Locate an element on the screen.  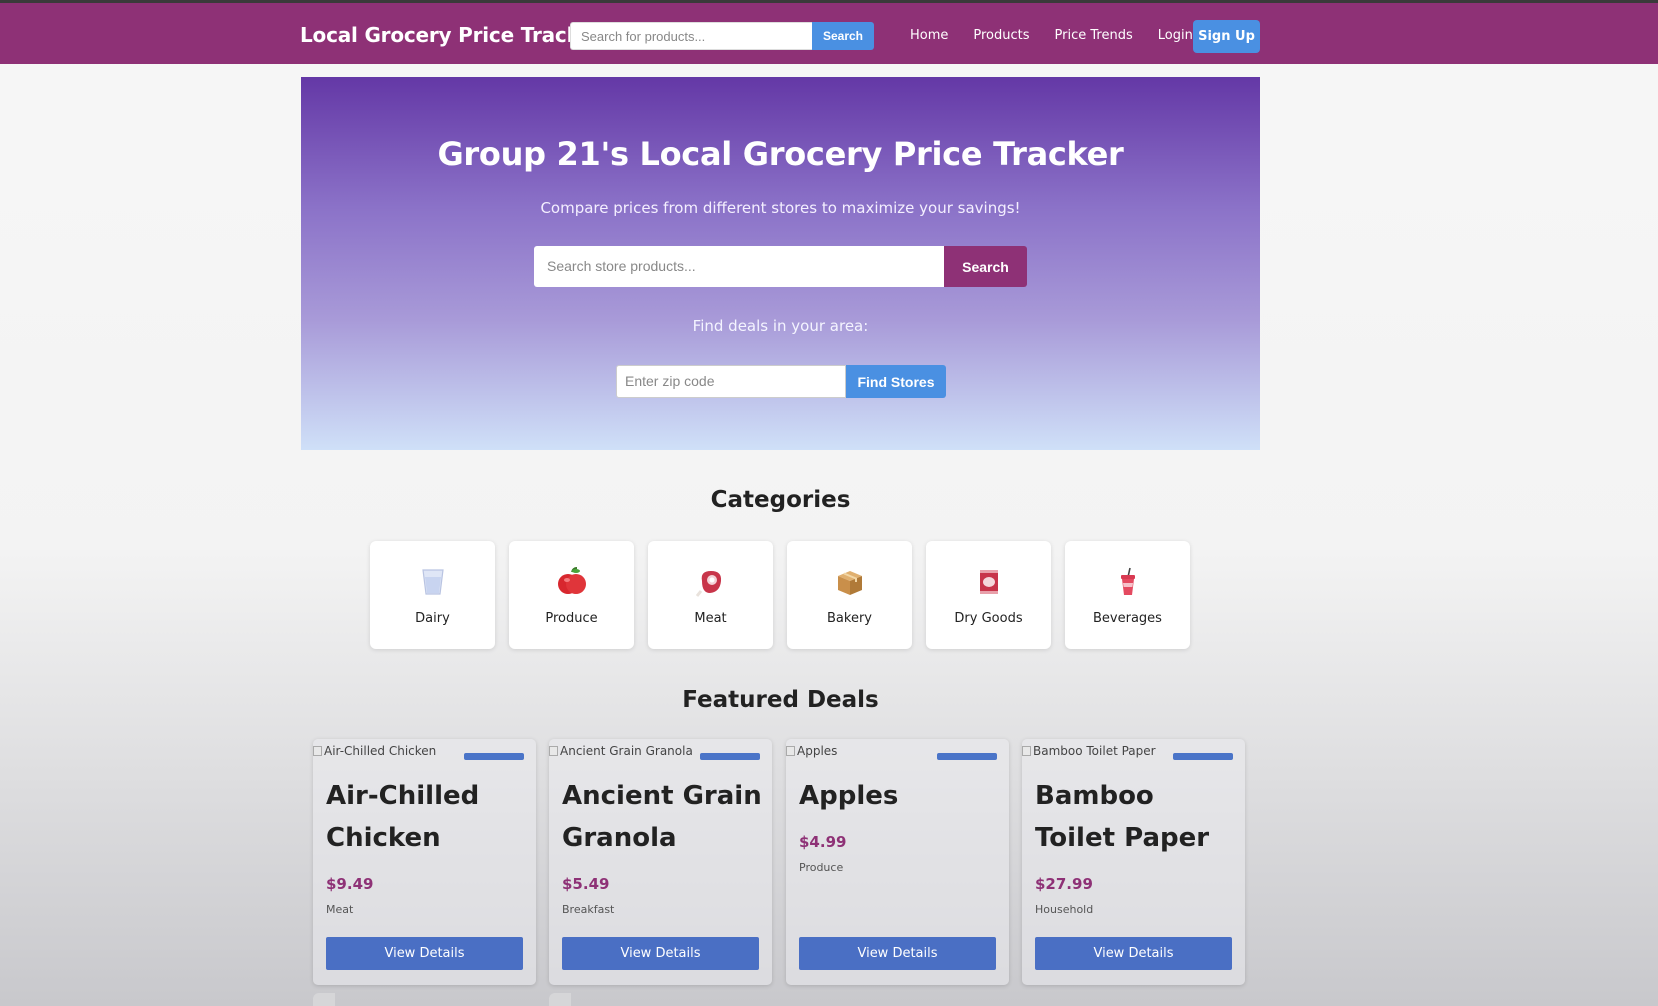
category-label: Bakery is located at coordinates (849, 618).